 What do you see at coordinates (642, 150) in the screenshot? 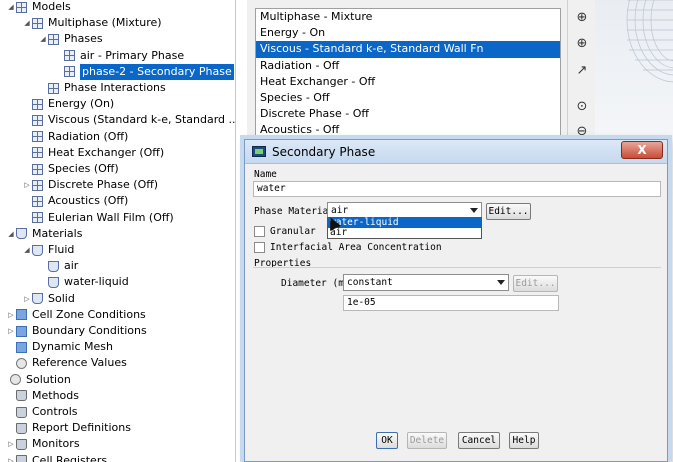
I see `close-button: X` at bounding box center [642, 150].